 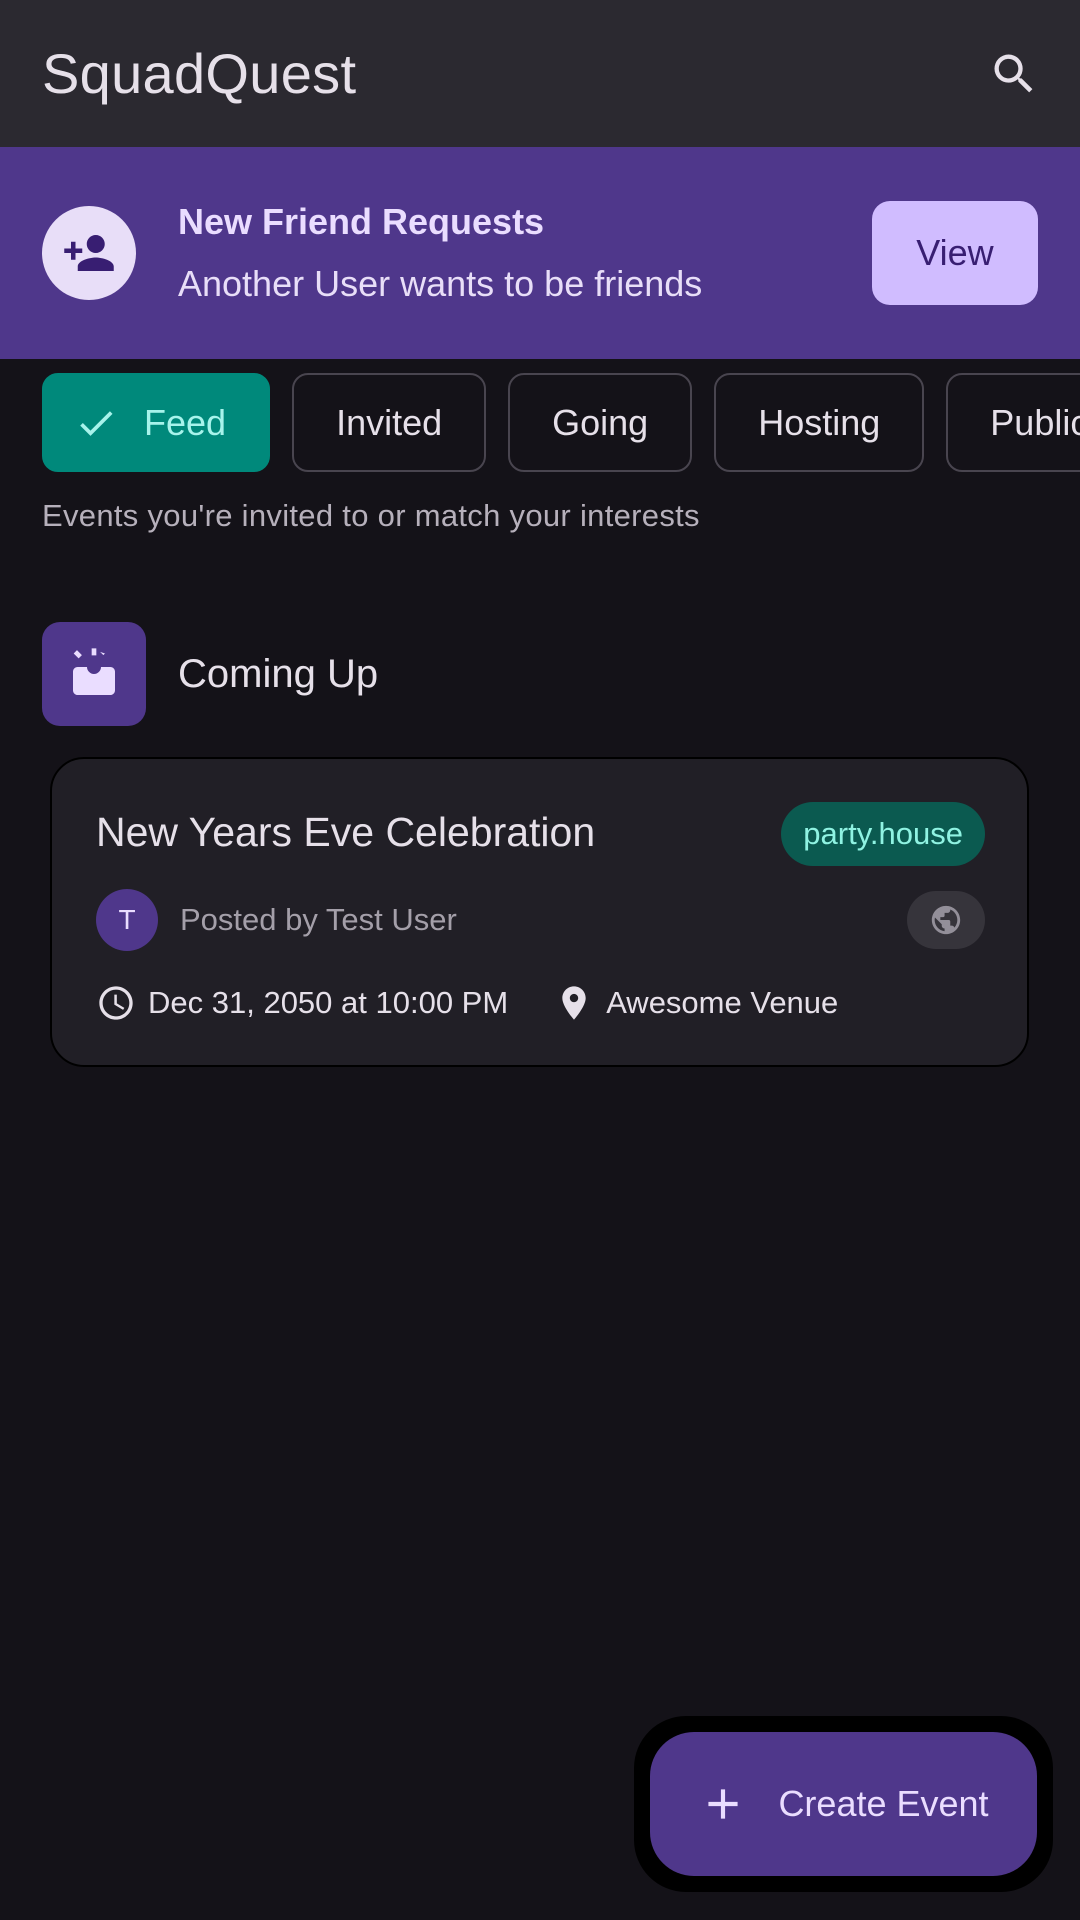 I want to click on event-venue-text: Awesome Venue, so click(x=722, y=1002).